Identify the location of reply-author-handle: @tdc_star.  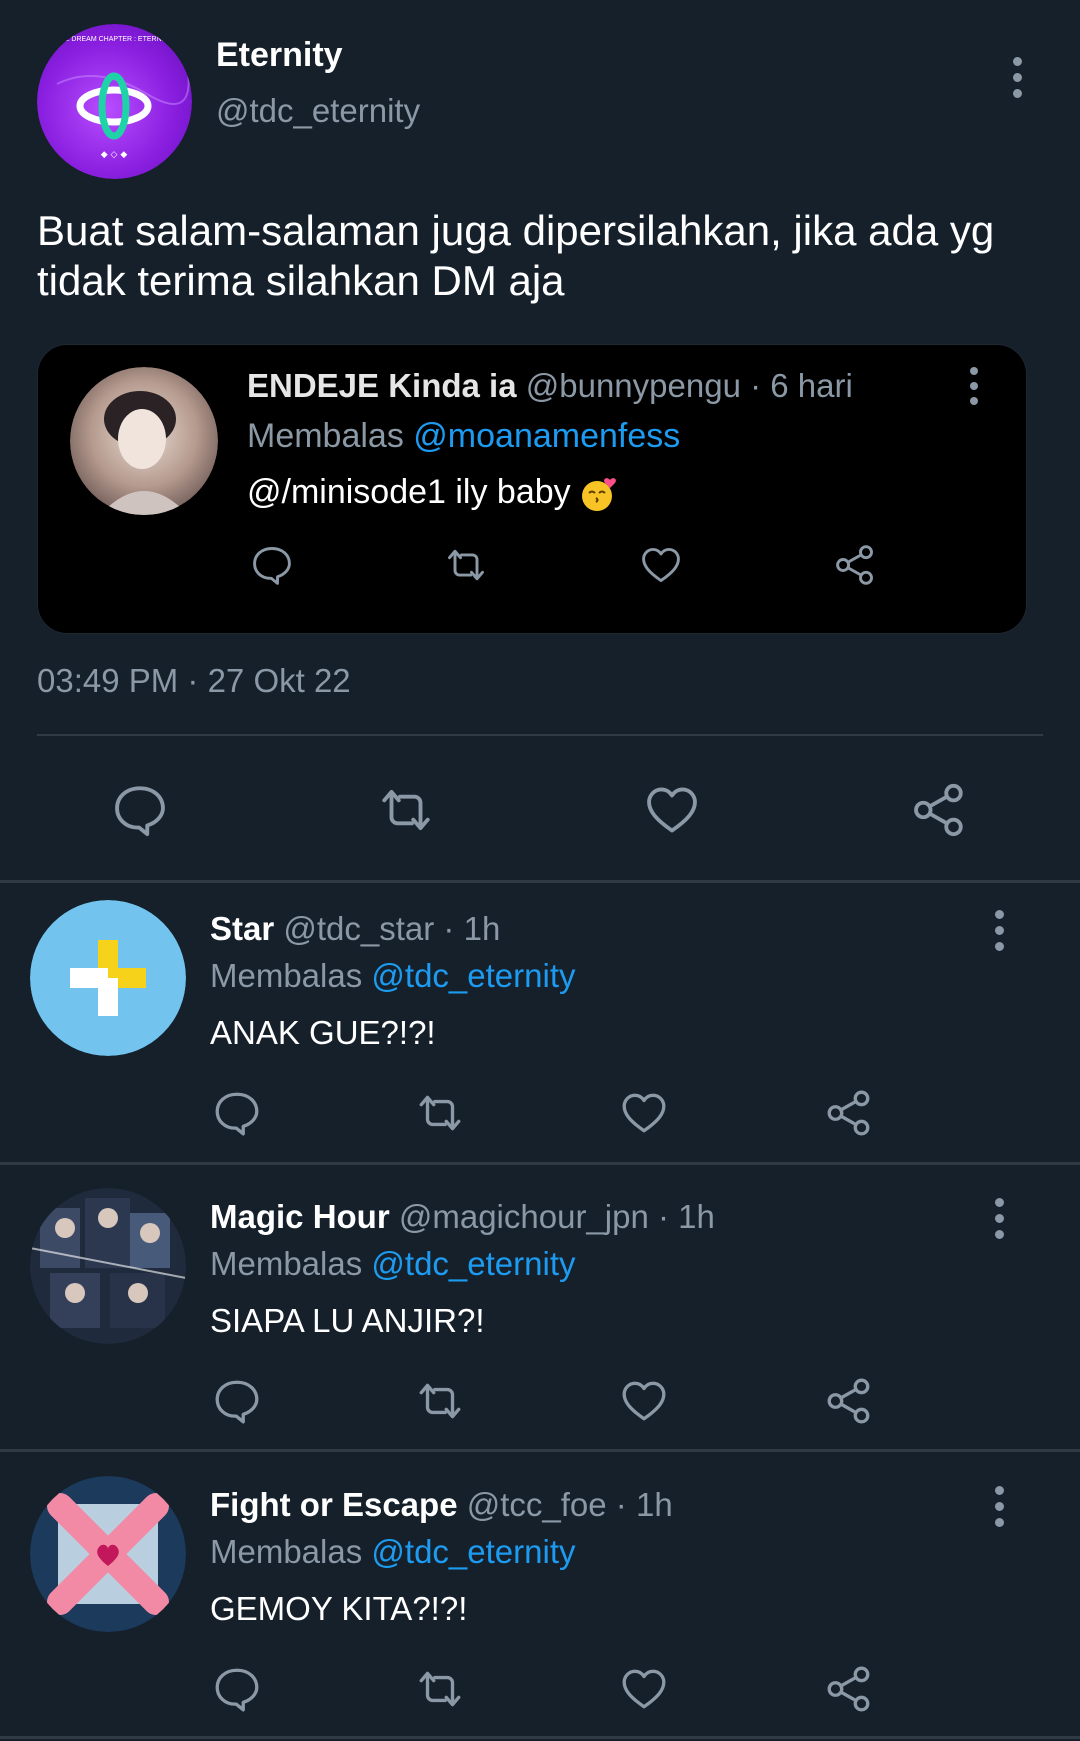
(358, 928).